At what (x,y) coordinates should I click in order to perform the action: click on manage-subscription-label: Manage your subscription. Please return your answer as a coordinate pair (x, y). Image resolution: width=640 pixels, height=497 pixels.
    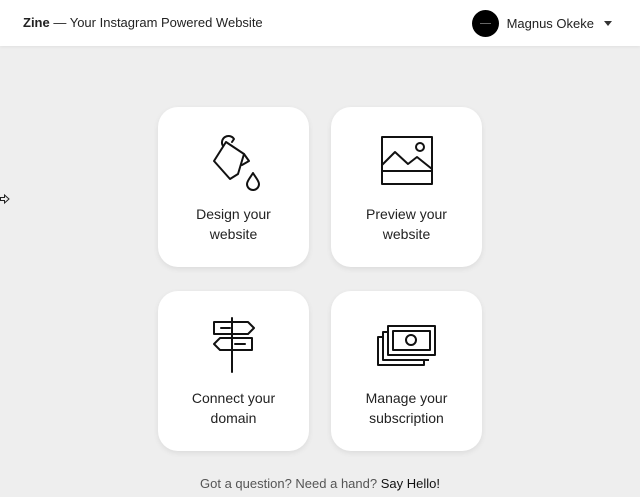
    Looking at the image, I should click on (406, 408).